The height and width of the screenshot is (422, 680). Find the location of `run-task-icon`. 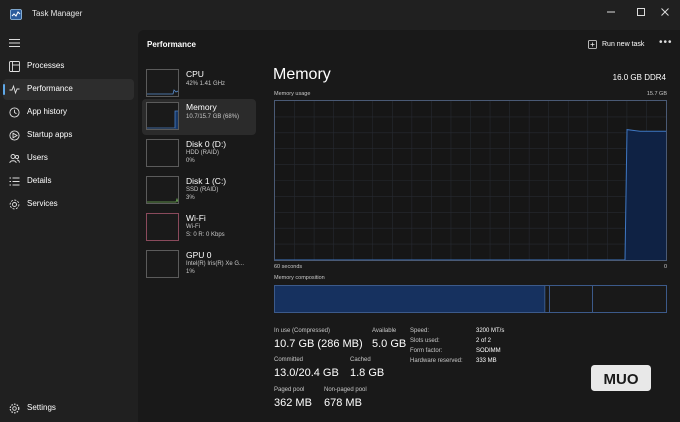

run-task-icon is located at coordinates (592, 44).